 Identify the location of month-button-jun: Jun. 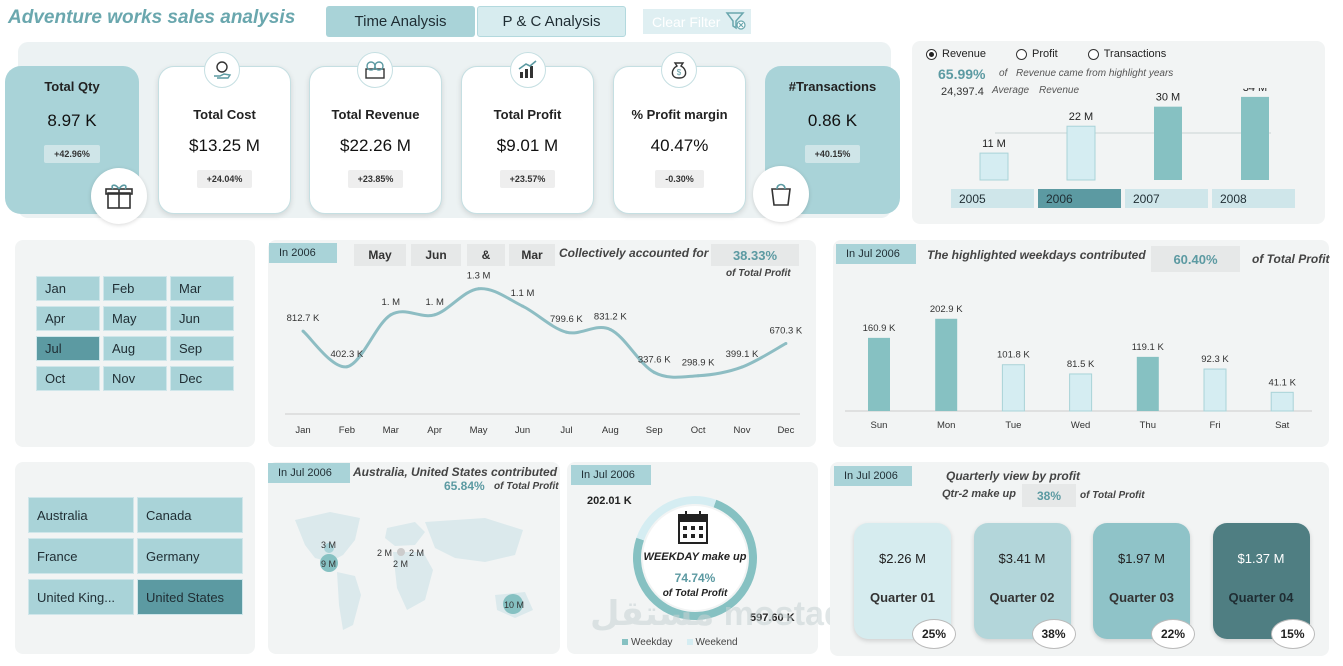
(202, 318).